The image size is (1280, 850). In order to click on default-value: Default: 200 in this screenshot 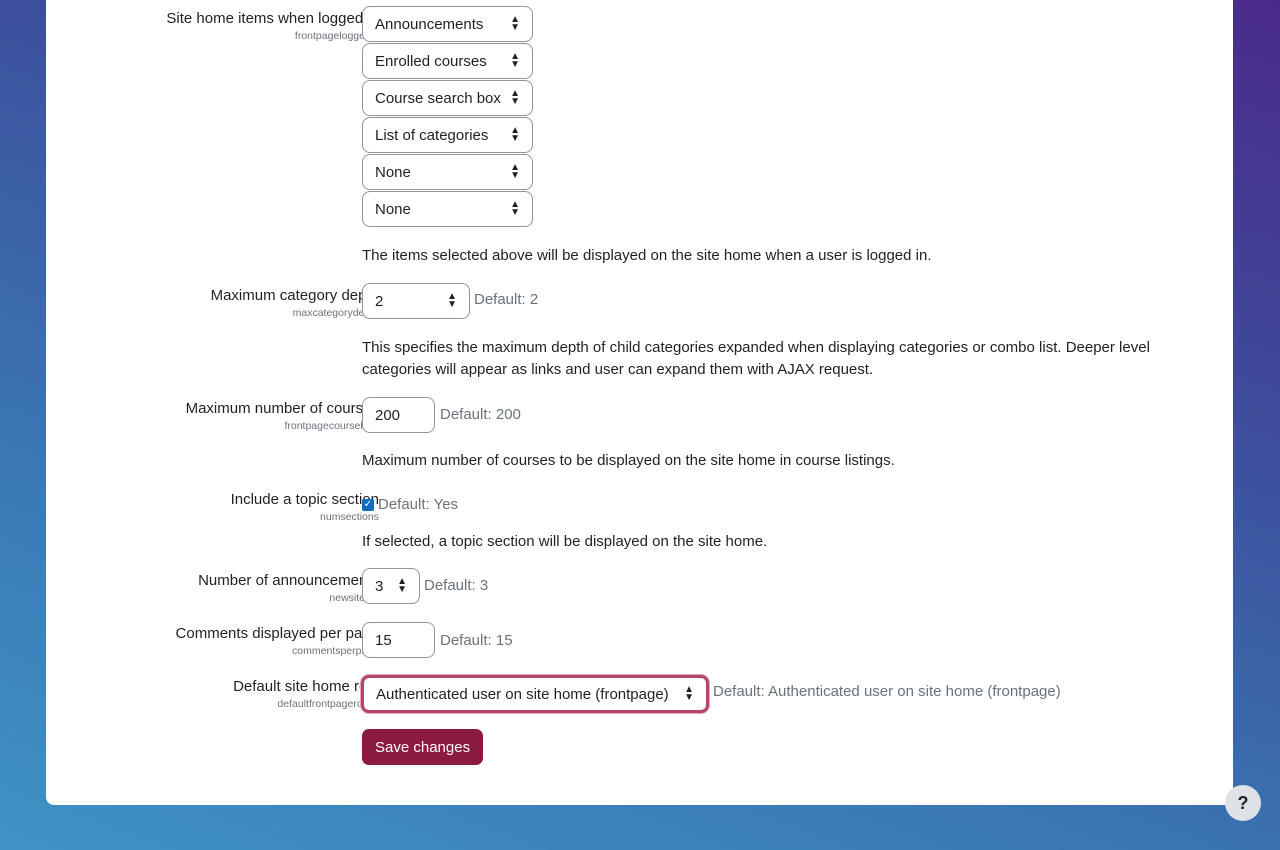, I will do `click(480, 414)`.